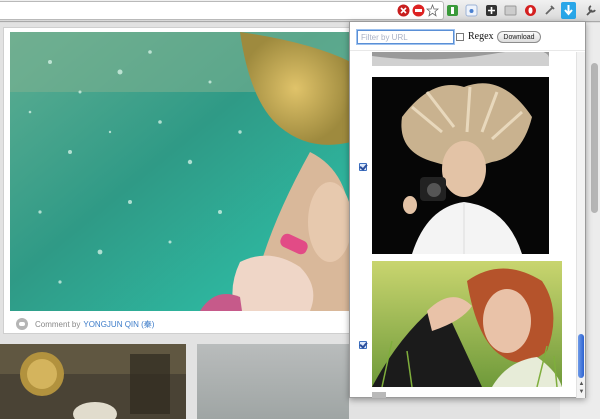  What do you see at coordinates (481, 36) in the screenshot?
I see `regex-label: Regex` at bounding box center [481, 36].